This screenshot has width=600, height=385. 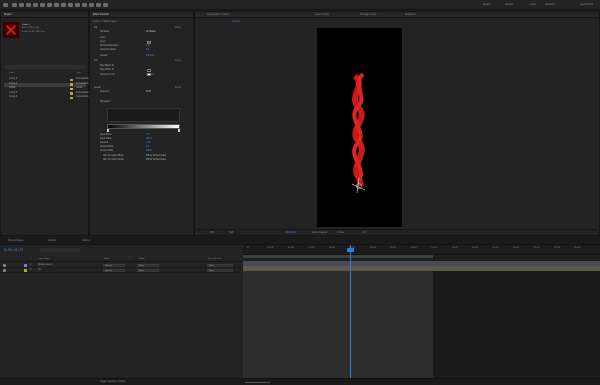 What do you see at coordinates (108, 130) in the screenshot?
I see `input-black-handle` at bounding box center [108, 130].